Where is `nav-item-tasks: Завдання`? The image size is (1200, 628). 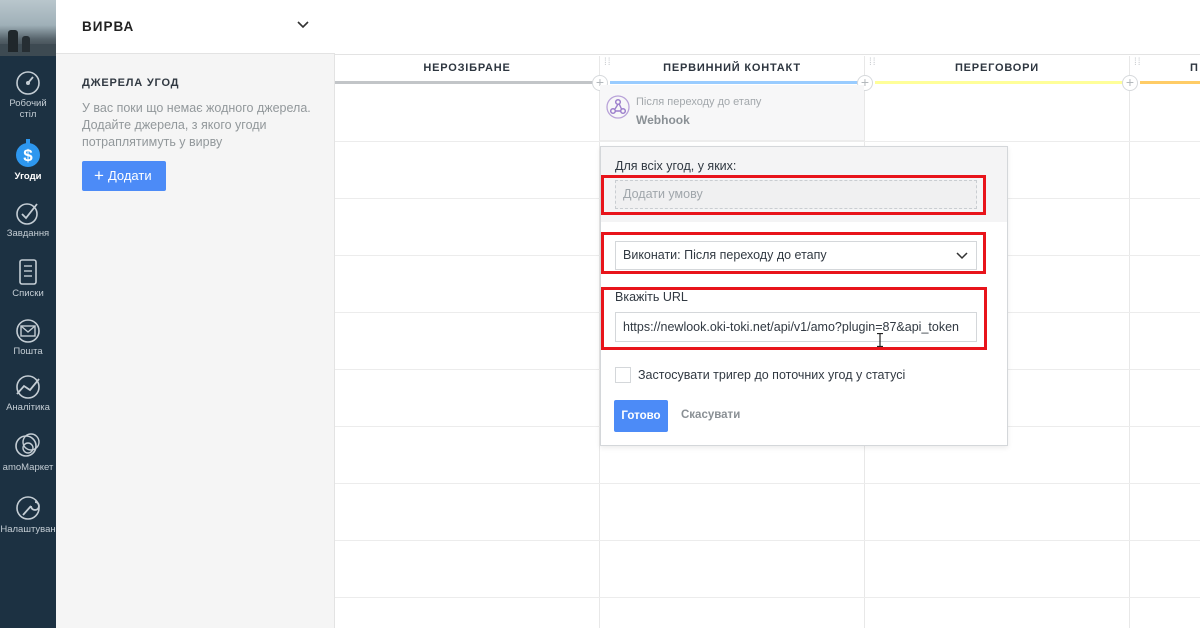
nav-item-tasks: Завдання is located at coordinates (28, 219).